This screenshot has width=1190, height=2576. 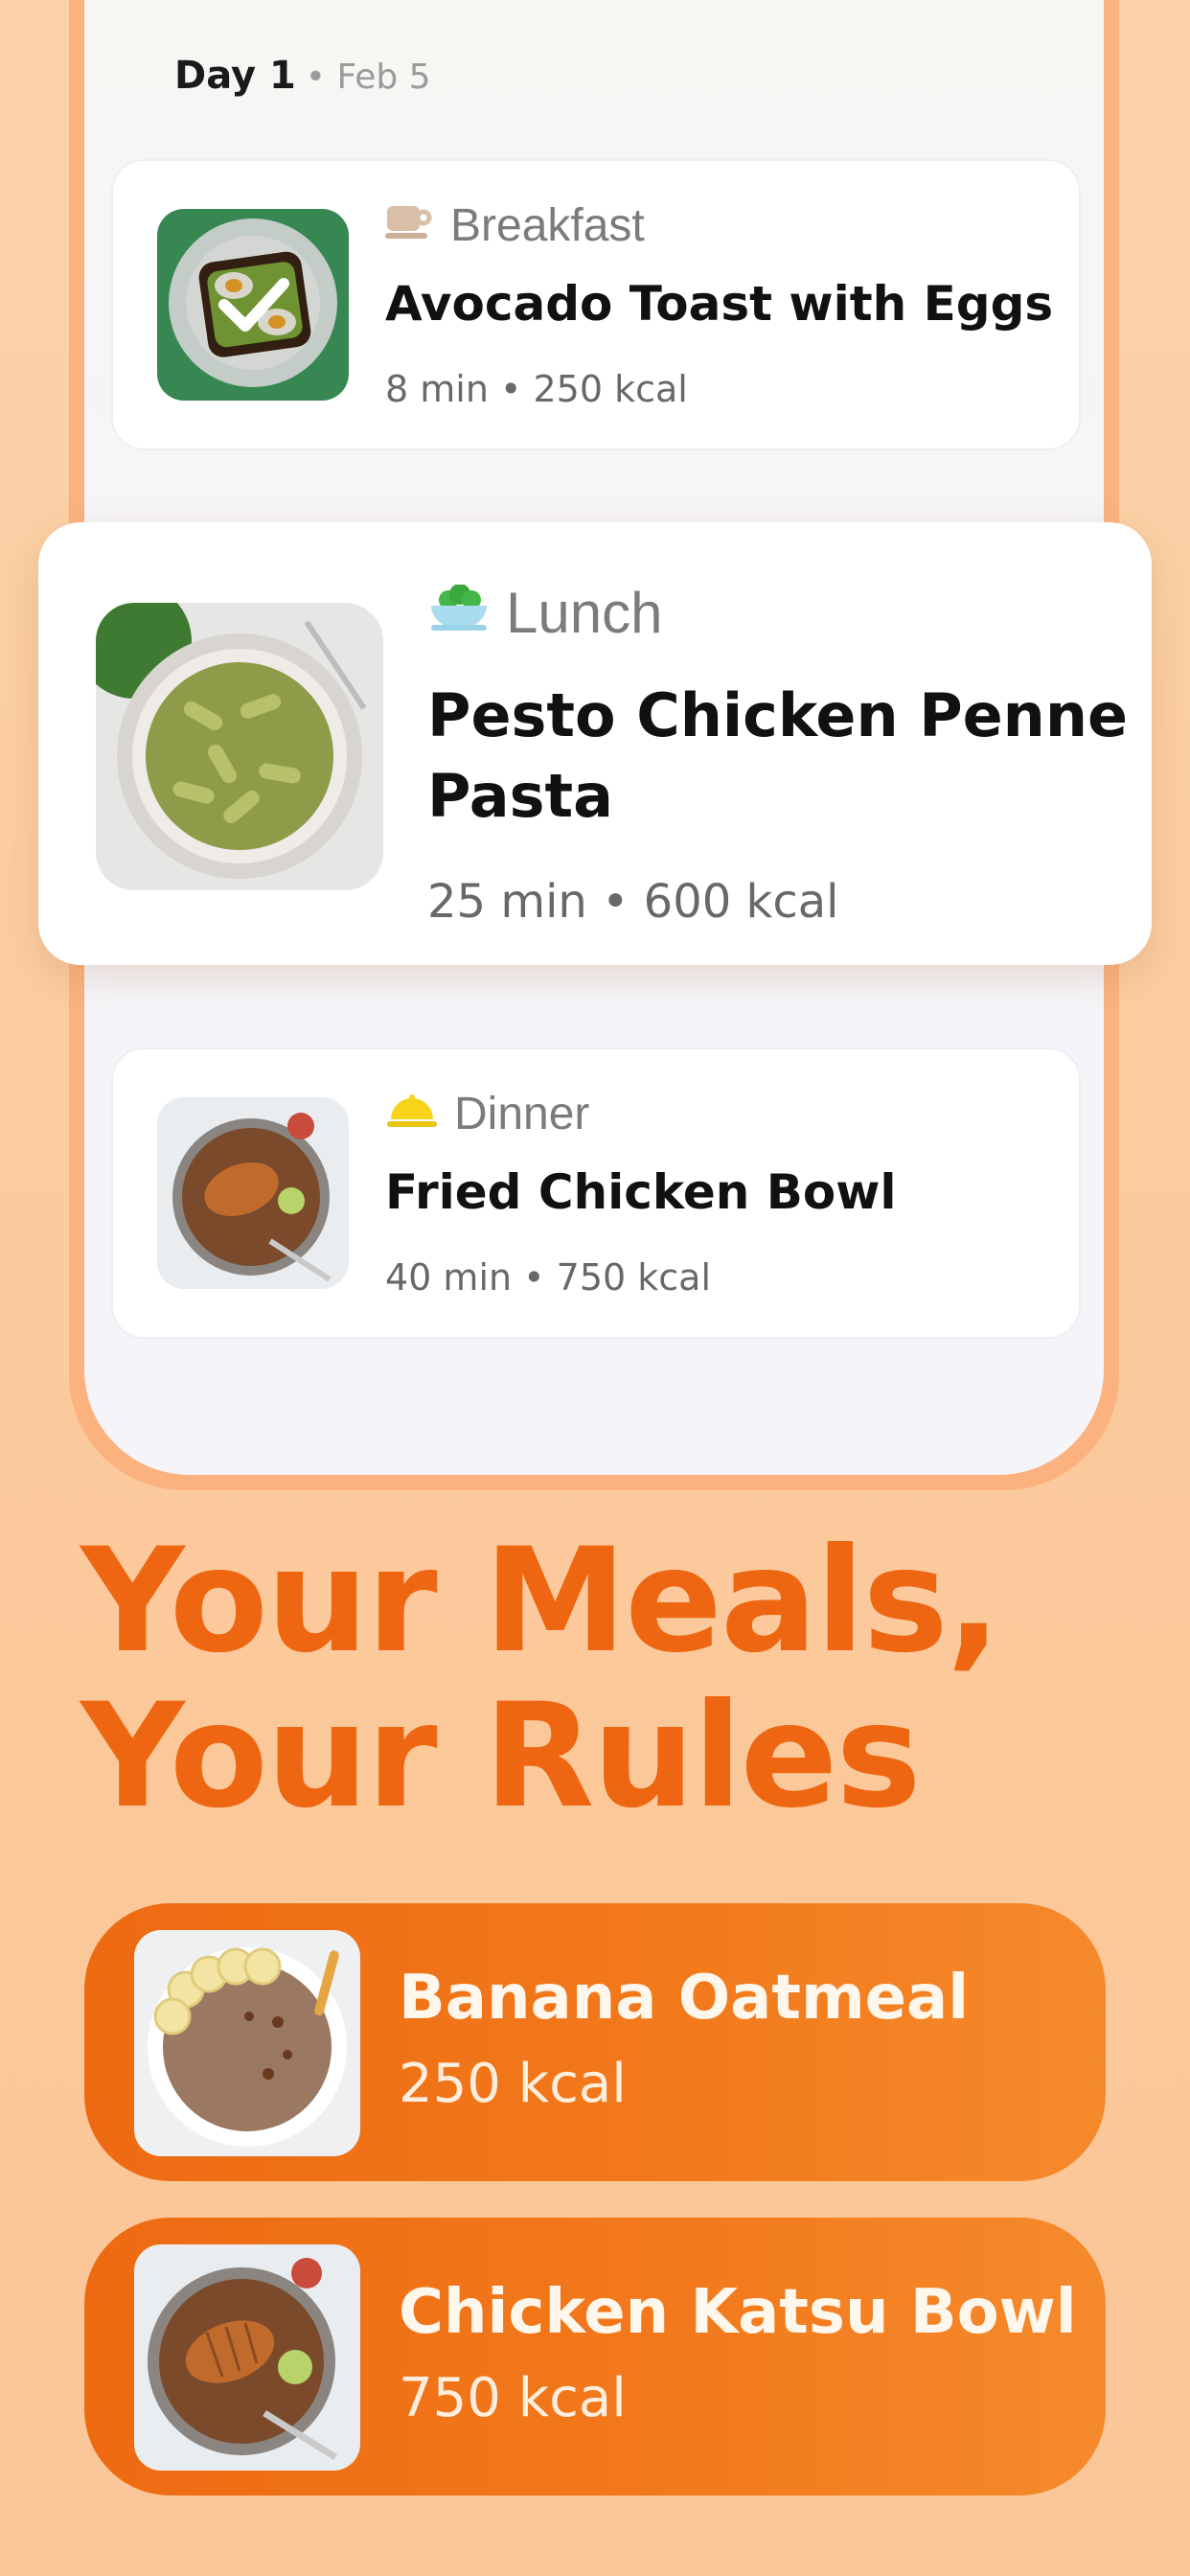 What do you see at coordinates (684, 1998) in the screenshot?
I see `rule-name: Banana Oatmeal` at bounding box center [684, 1998].